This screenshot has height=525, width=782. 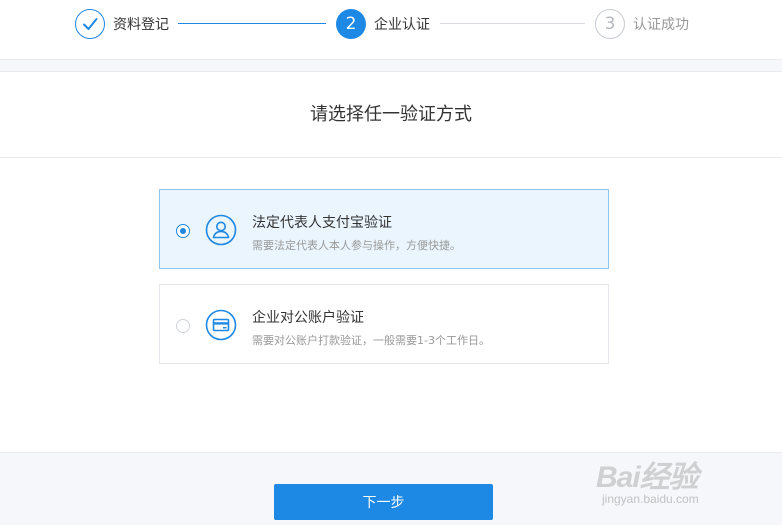 What do you see at coordinates (351, 24) in the screenshot?
I see `step-number: 2` at bounding box center [351, 24].